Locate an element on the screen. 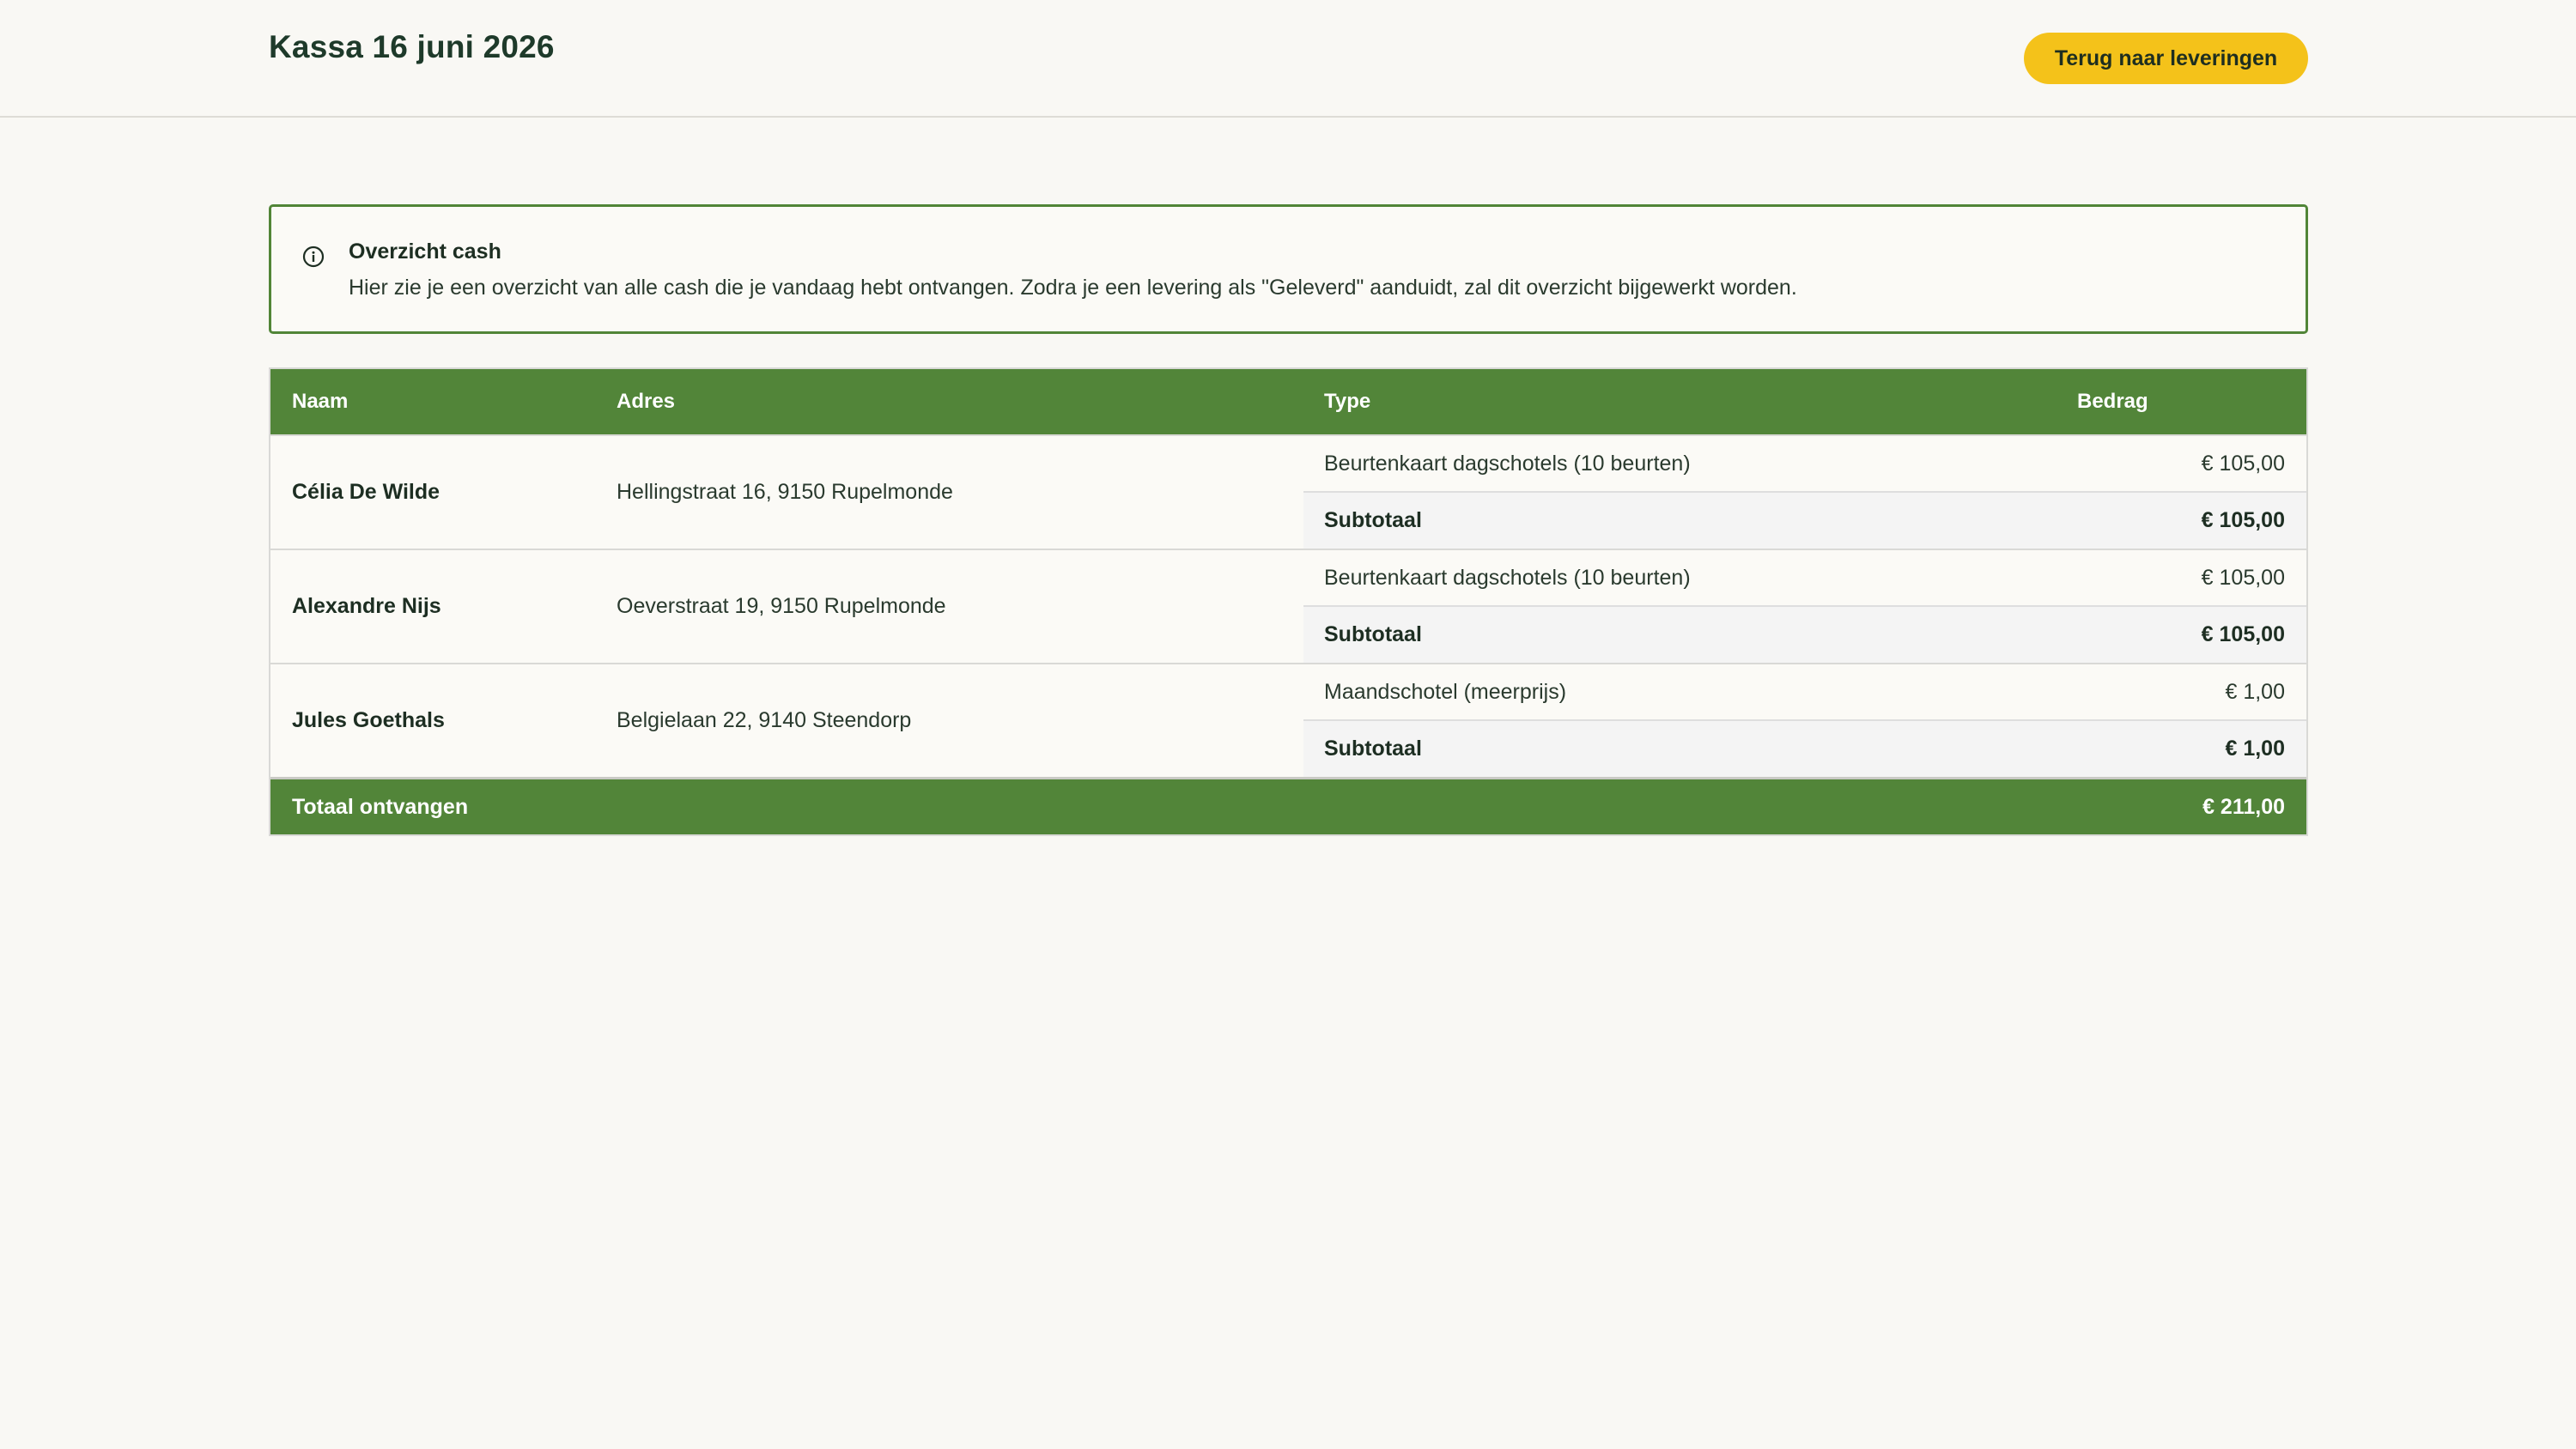 The height and width of the screenshot is (1449, 2576). customer-name: Célia De Wilde is located at coordinates (366, 492).